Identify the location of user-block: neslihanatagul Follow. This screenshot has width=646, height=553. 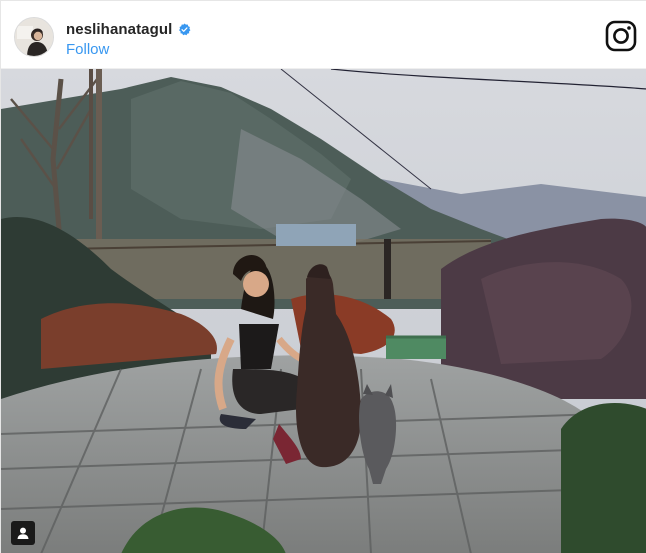
(128, 39).